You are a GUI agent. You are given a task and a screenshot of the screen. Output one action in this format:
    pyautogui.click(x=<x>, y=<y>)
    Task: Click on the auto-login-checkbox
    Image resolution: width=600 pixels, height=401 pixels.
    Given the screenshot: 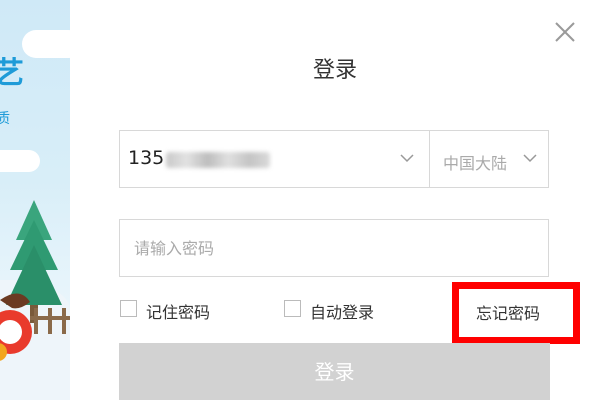 What is the action you would take?
    pyautogui.click(x=292, y=308)
    